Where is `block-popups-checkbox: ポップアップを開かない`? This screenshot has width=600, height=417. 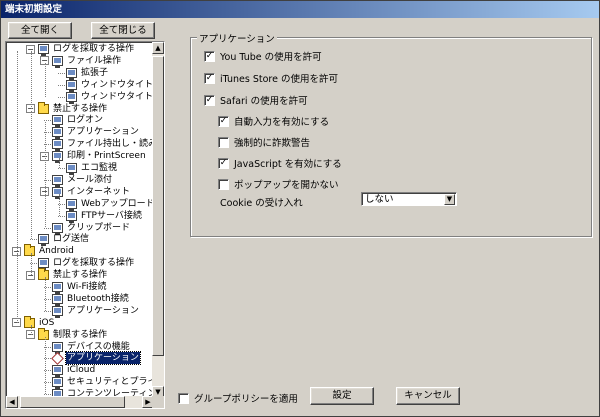 block-popups-checkbox: ポップアップを開かない is located at coordinates (278, 184).